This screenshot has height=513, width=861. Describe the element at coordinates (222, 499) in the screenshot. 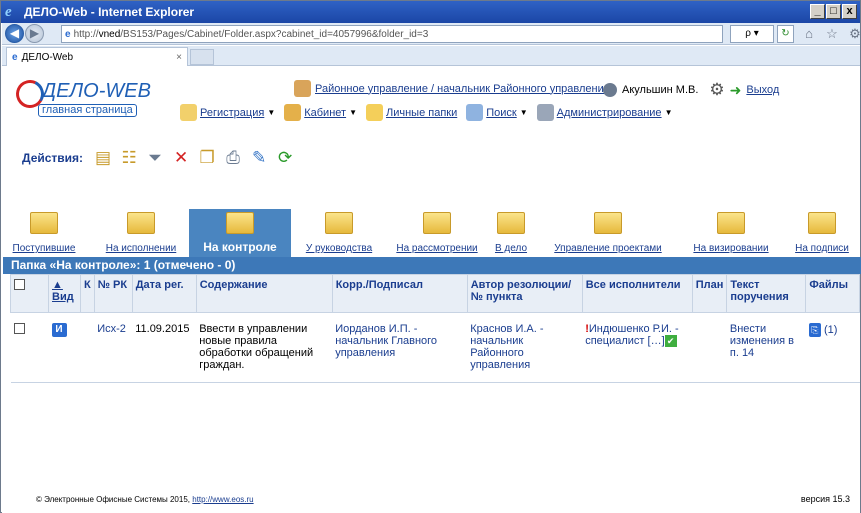

I see `footer-link: http://www.eos.ru` at that location.